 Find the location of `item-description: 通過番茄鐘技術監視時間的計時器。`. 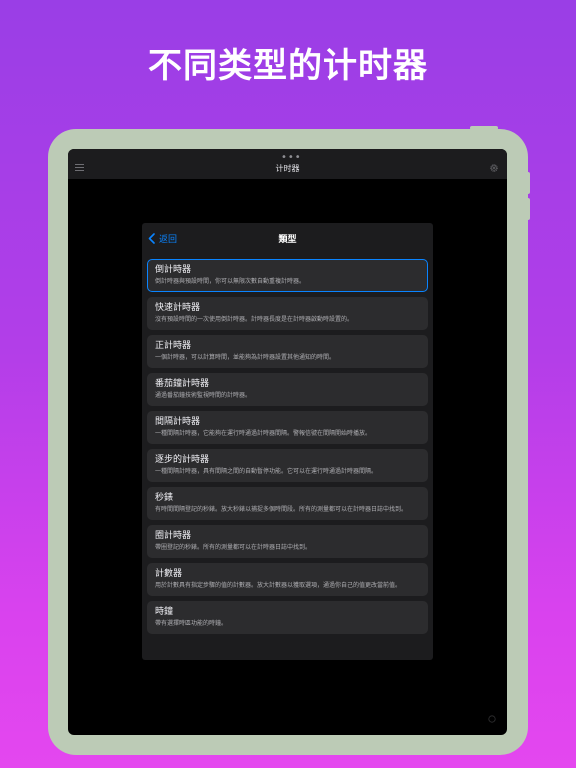

item-description: 通過番茄鐘技術監視時間的計時器。 is located at coordinates (203, 395).